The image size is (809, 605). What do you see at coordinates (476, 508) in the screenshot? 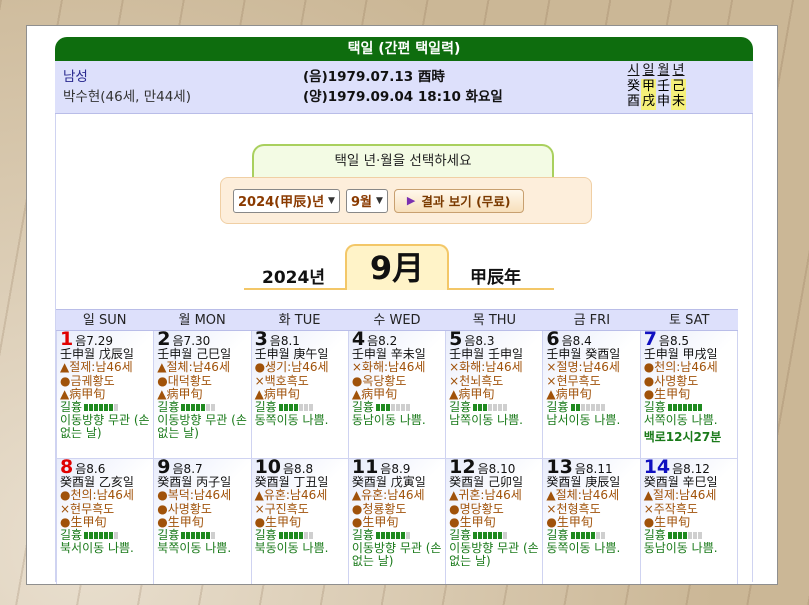
I see `day-line-2: ●명당황도` at bounding box center [476, 508].